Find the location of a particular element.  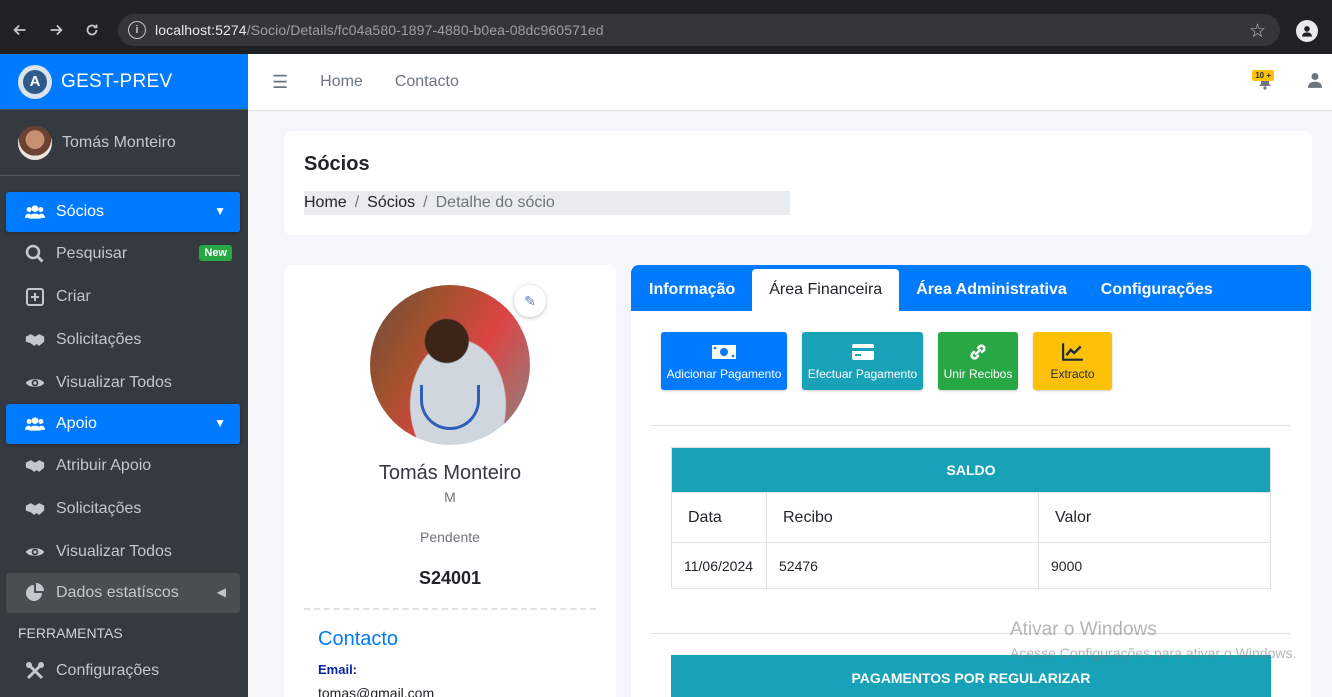

button-label: Adicionar Pagamento is located at coordinates (724, 374).